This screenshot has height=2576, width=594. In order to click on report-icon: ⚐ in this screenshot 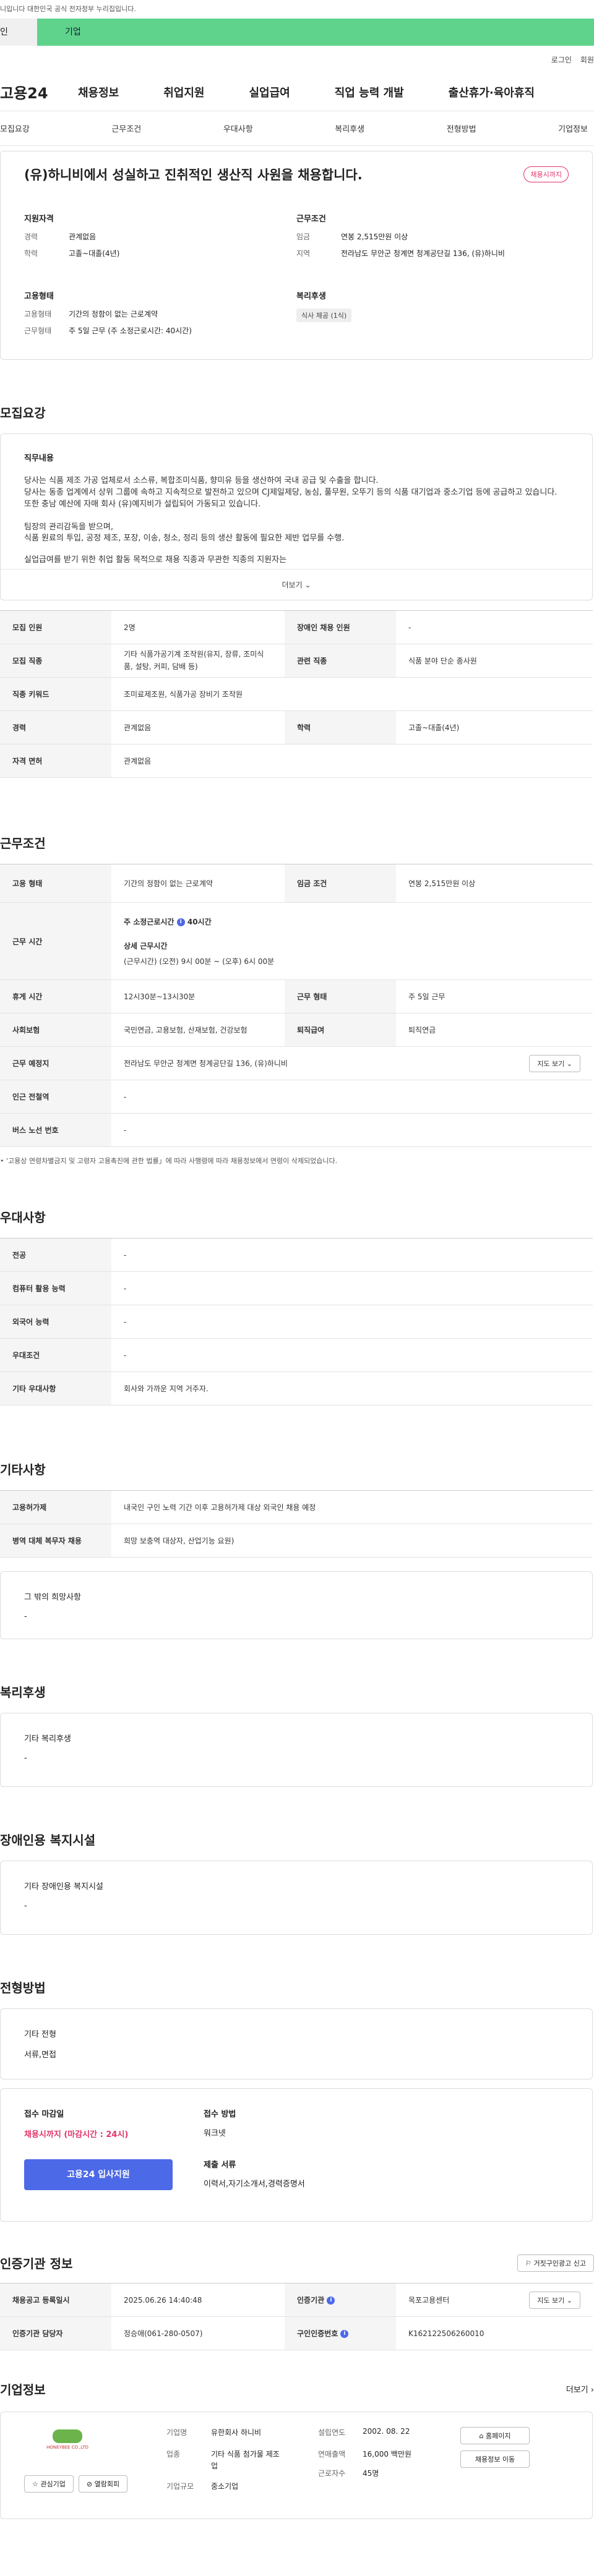, I will do `click(528, 2263)`.